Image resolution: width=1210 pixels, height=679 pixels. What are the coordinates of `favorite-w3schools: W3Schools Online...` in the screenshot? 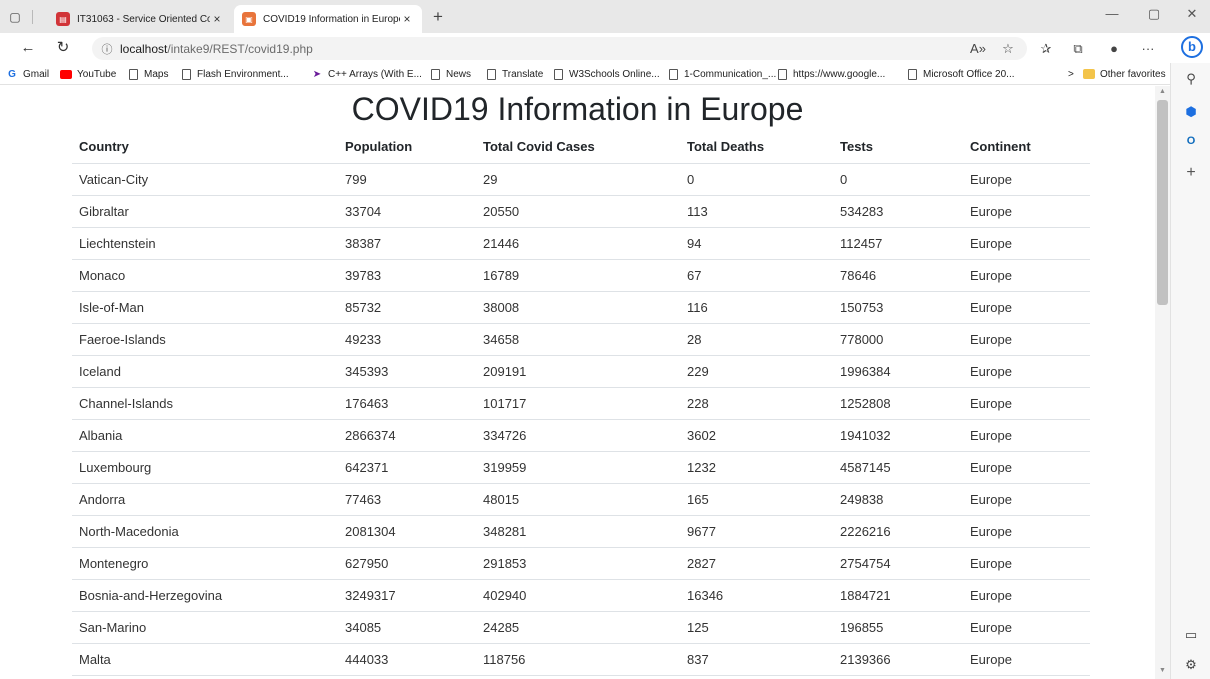 It's located at (606, 74).